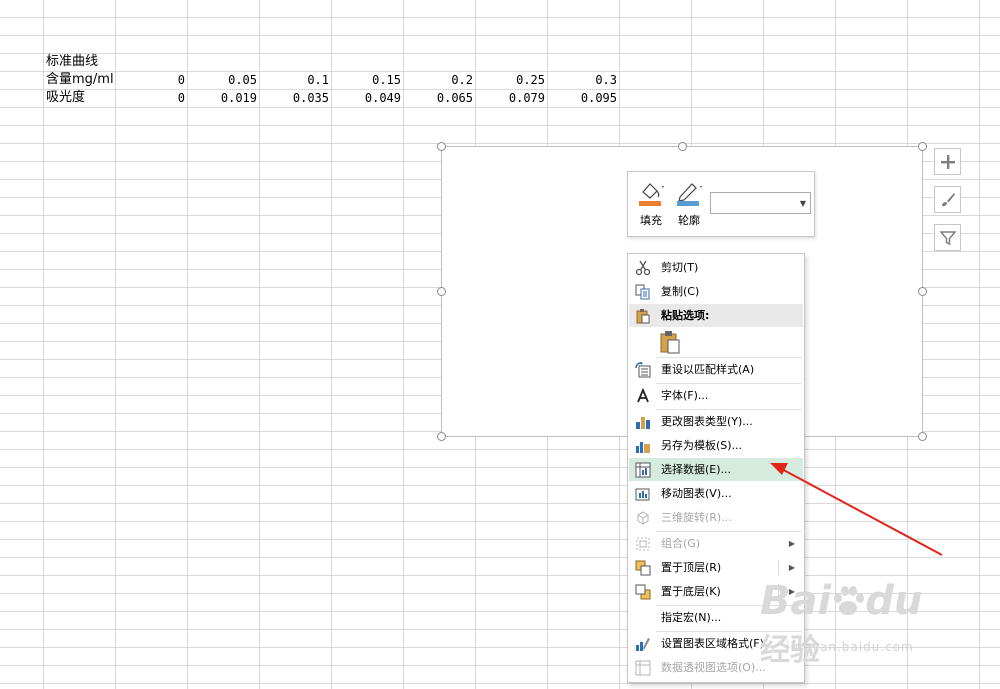 This screenshot has width=1000, height=689. I want to click on sheet-title-cell: 标准曲线, so click(72, 62).